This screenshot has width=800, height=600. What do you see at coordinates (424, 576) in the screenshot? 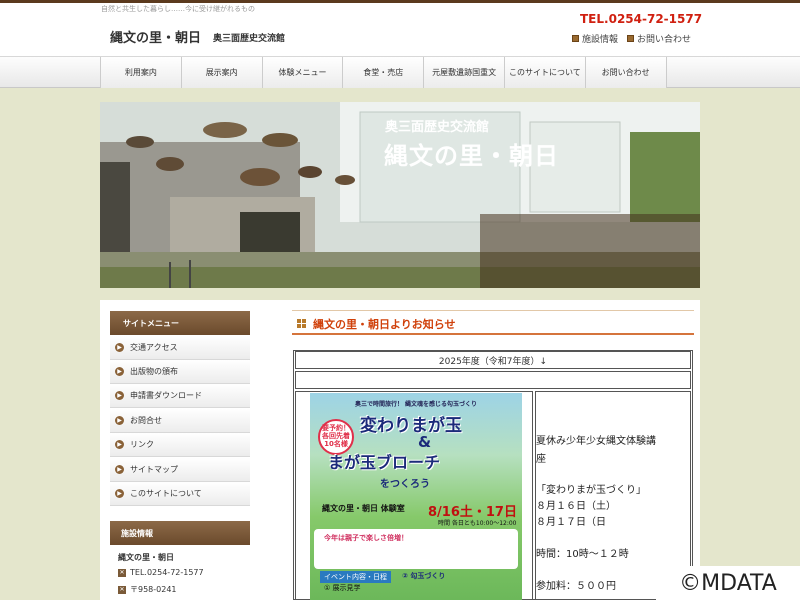
I see `flyer-step-2: ② 勾玉づくり` at bounding box center [424, 576].